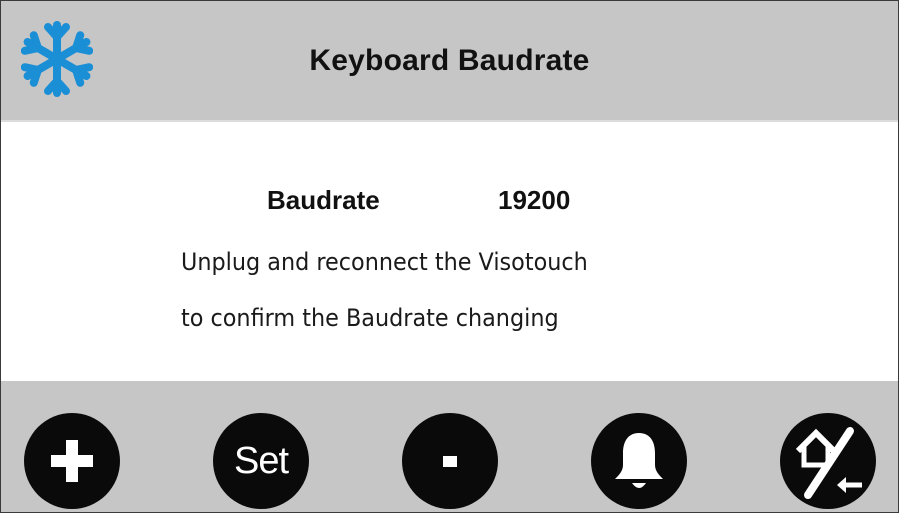 This screenshot has height=513, width=899. Describe the element at coordinates (323, 200) in the screenshot. I see `baudrate-label: Baudrate` at that location.